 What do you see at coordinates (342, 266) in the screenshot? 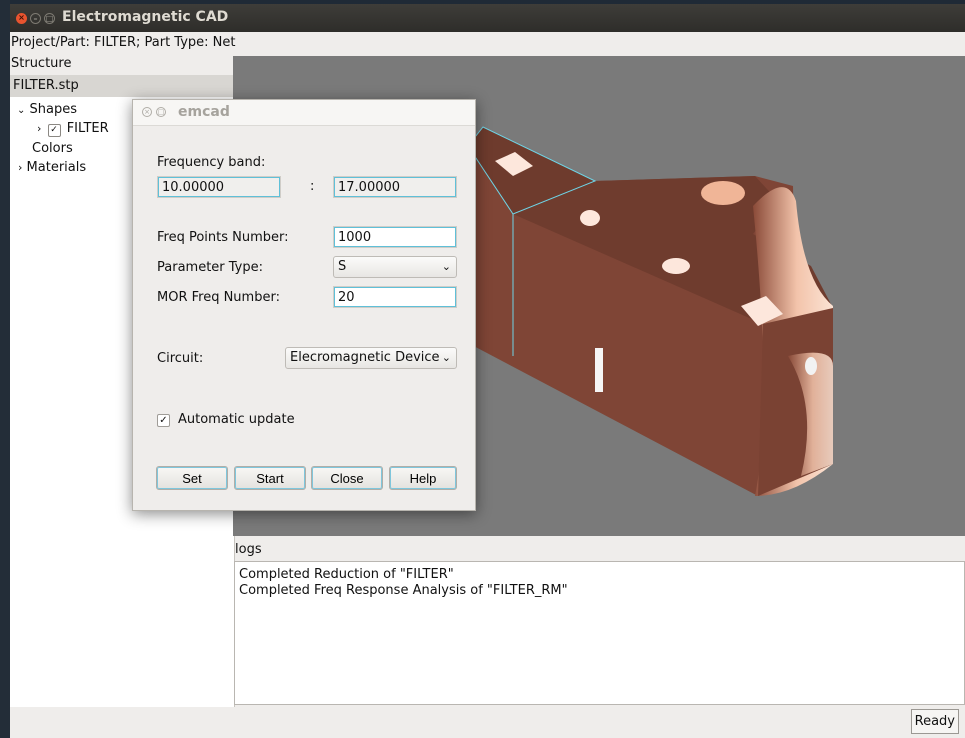
I see `parameter-type-value: S` at bounding box center [342, 266].